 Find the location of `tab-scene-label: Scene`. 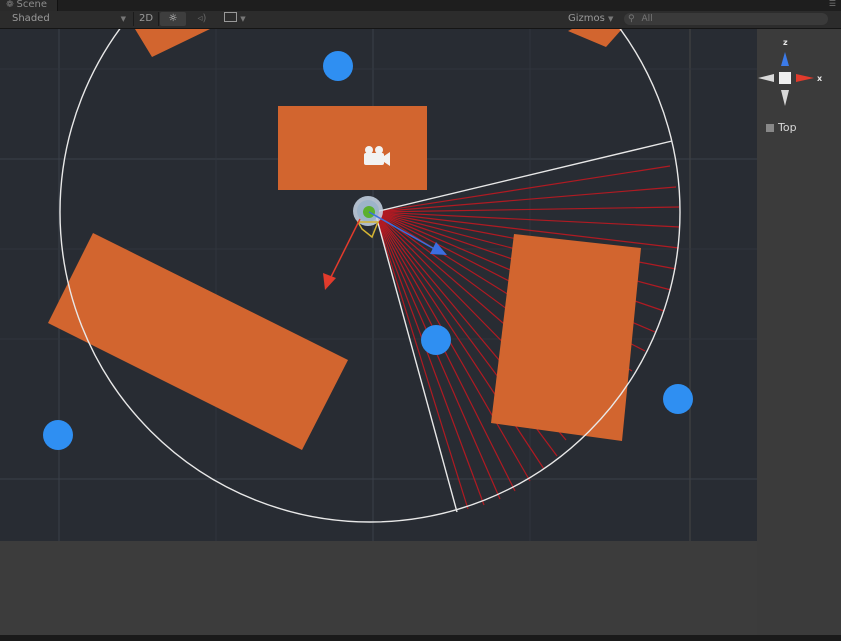

tab-scene-label: Scene is located at coordinates (32, 5).